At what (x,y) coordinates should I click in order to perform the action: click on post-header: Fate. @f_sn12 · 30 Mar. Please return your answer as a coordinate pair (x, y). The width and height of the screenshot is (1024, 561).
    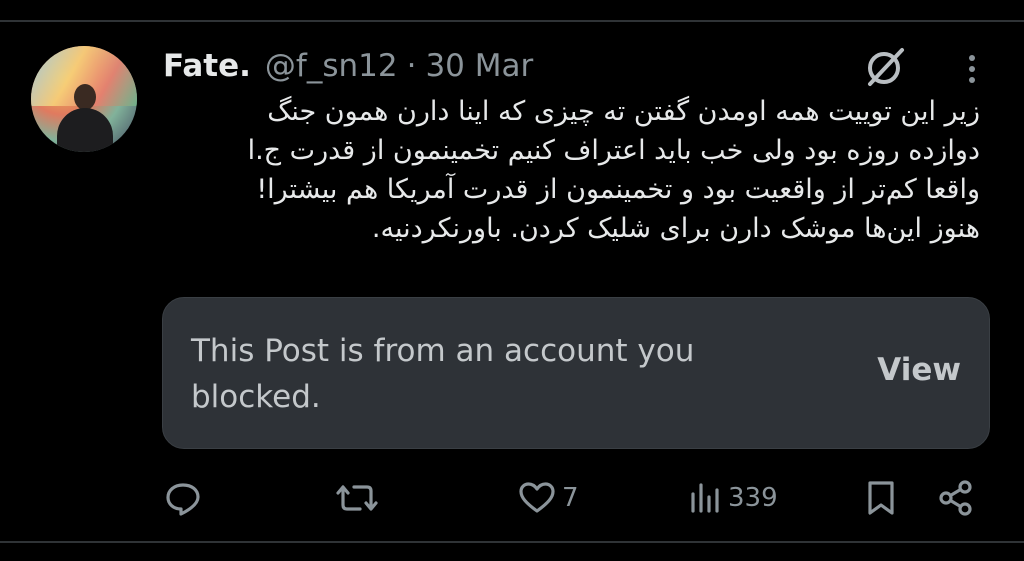
    Looking at the image, I should click on (348, 66).